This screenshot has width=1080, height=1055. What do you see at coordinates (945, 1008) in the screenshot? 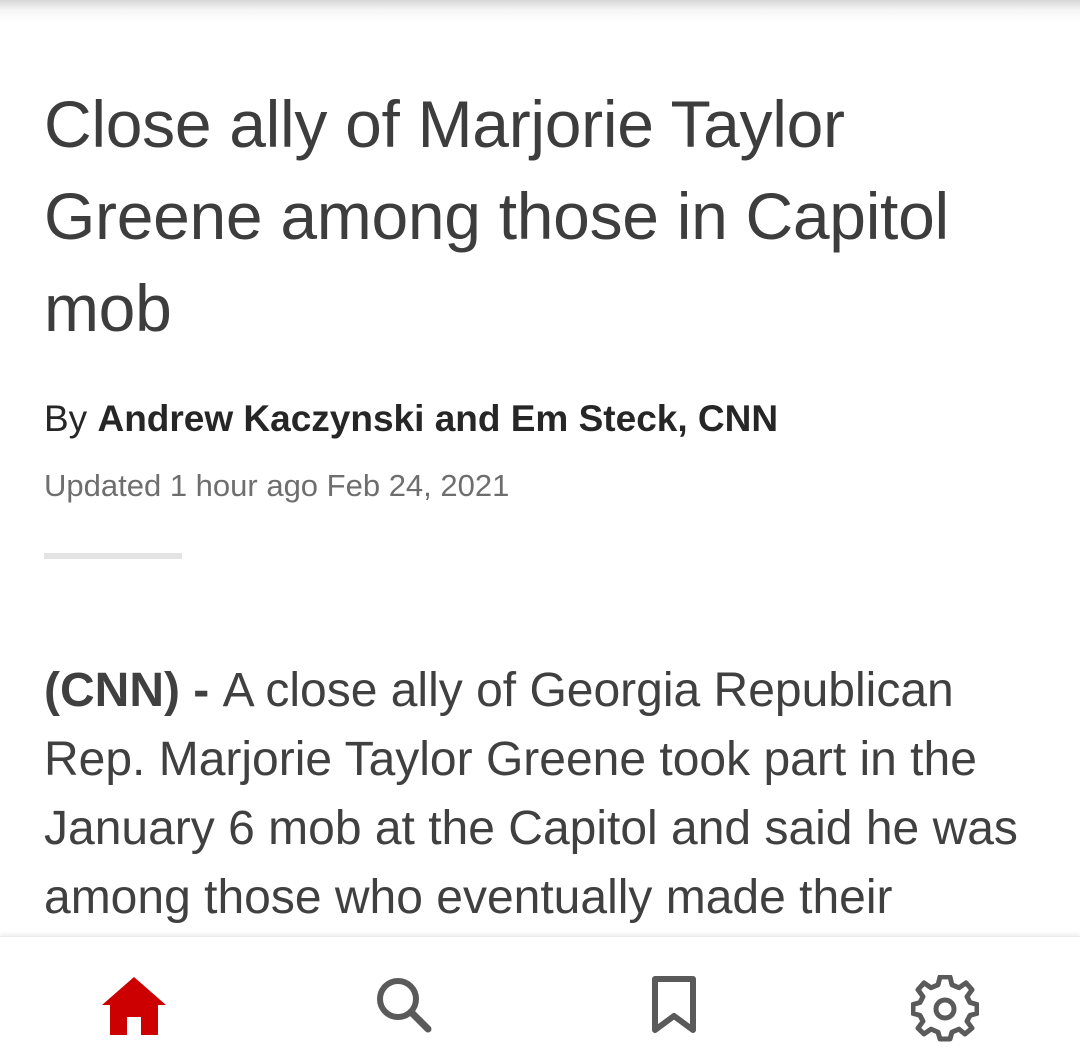
I see `gear-icon` at bounding box center [945, 1008].